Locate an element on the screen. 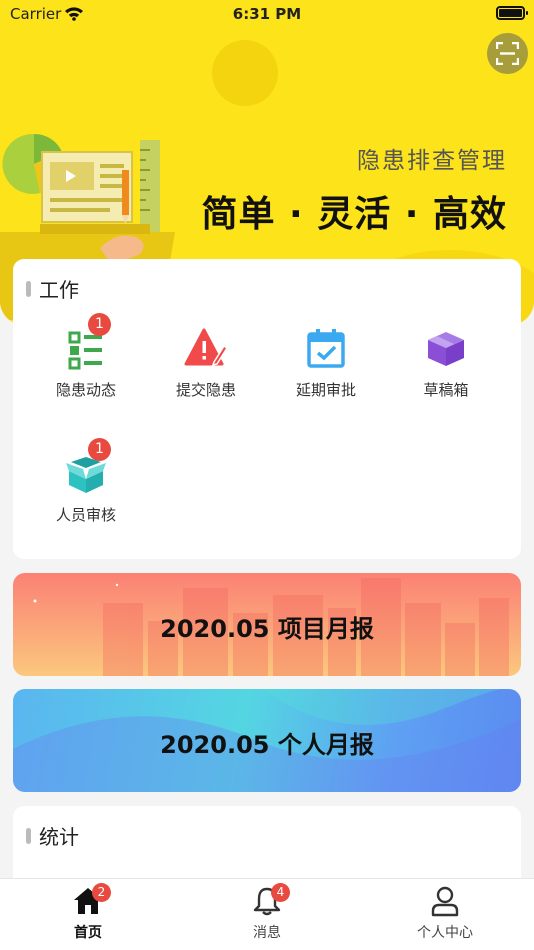 The height and width of the screenshot is (950, 534). personal-report-banner: 2020.05 个人月报 is located at coordinates (267, 740).